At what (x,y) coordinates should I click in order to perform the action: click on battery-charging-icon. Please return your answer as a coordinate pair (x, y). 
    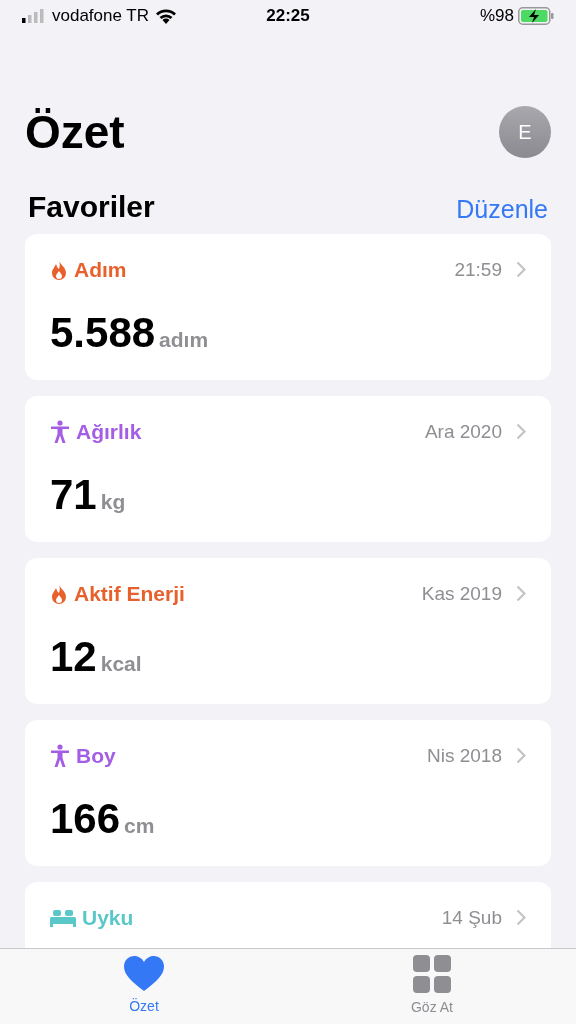
    Looking at the image, I should click on (536, 16).